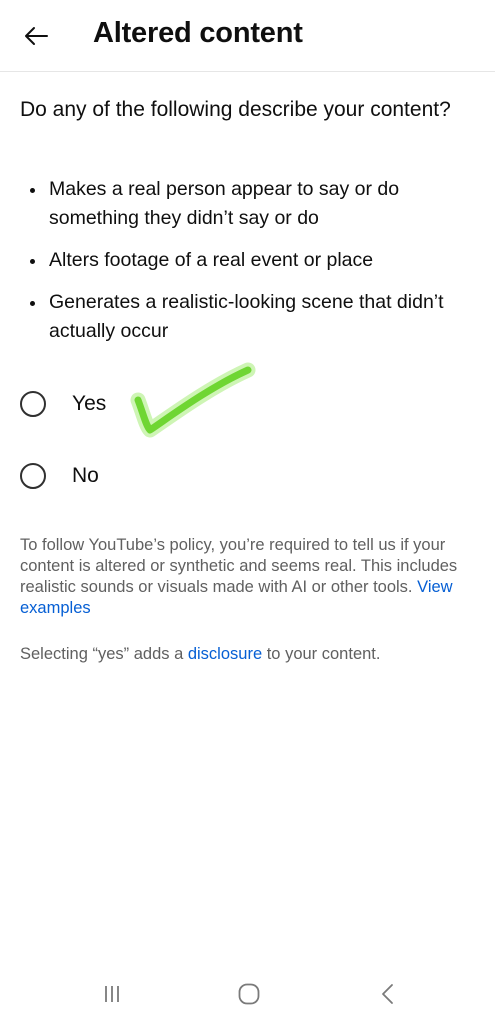 This screenshot has height=1024, width=495. What do you see at coordinates (33, 476) in the screenshot?
I see `radio-button-no` at bounding box center [33, 476].